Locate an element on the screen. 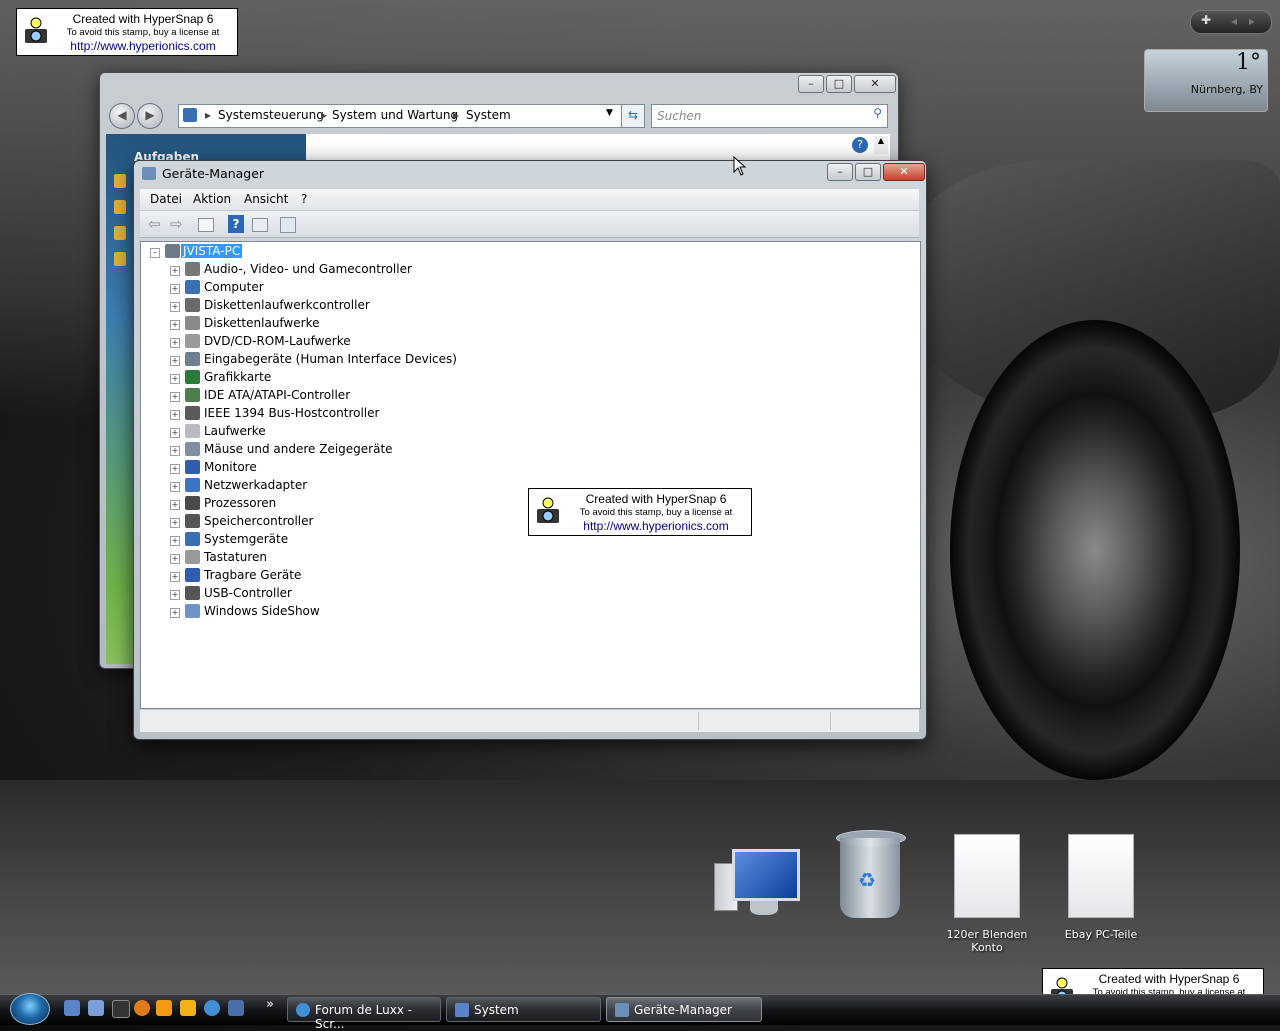 Image resolution: width=1280 pixels, height=1031 pixels. internet-explorer-icon is located at coordinates (212, 1008).